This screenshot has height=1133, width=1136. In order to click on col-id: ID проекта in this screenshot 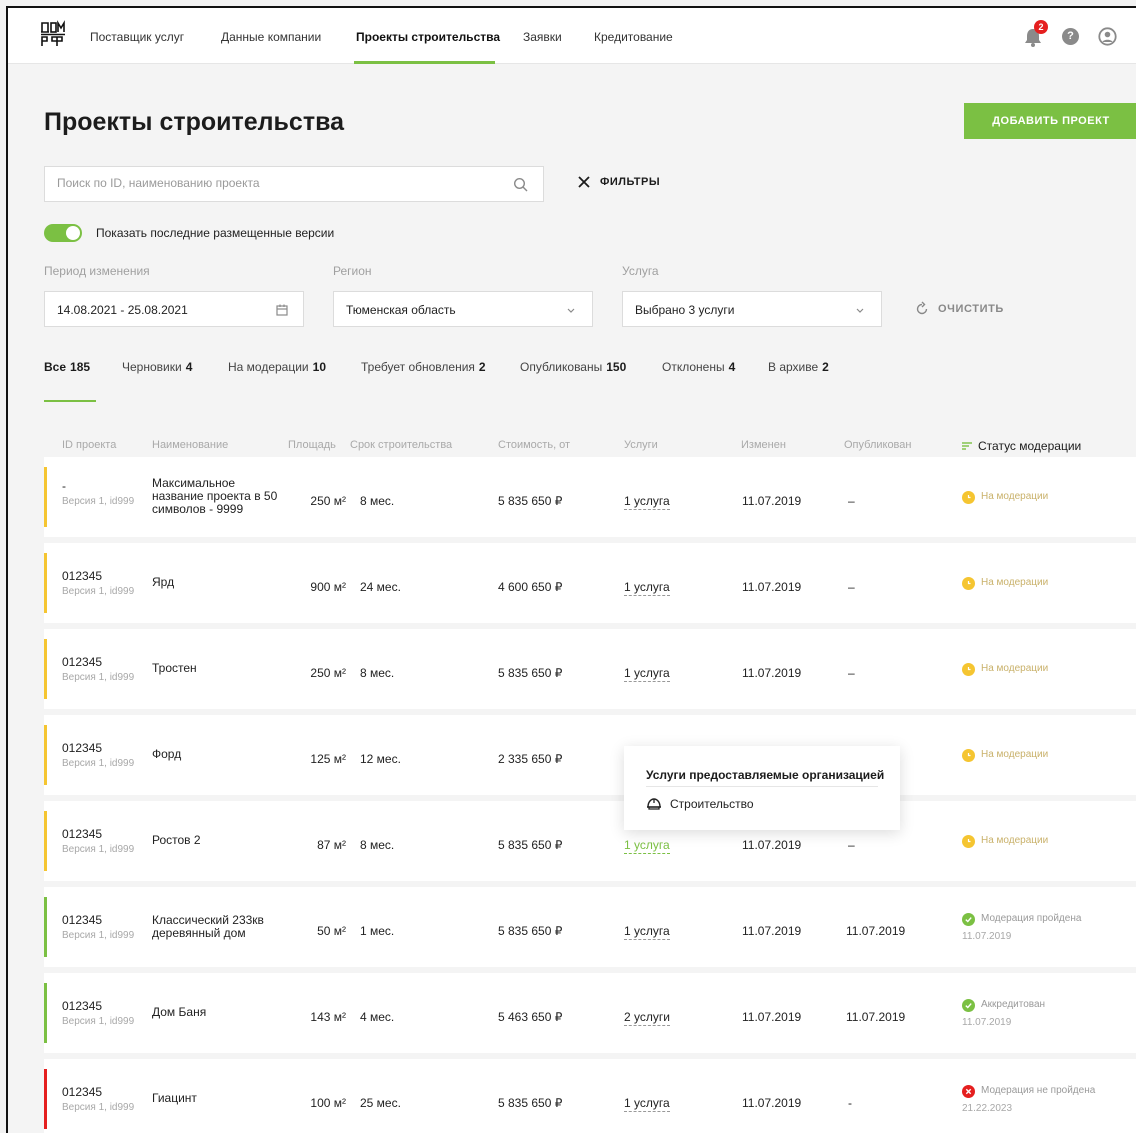, I will do `click(89, 445)`.